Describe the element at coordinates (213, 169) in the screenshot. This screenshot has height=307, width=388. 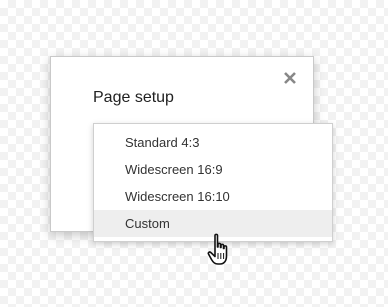
I see `menu-item-widescreen-16-9: Widescreen 16:9` at that location.